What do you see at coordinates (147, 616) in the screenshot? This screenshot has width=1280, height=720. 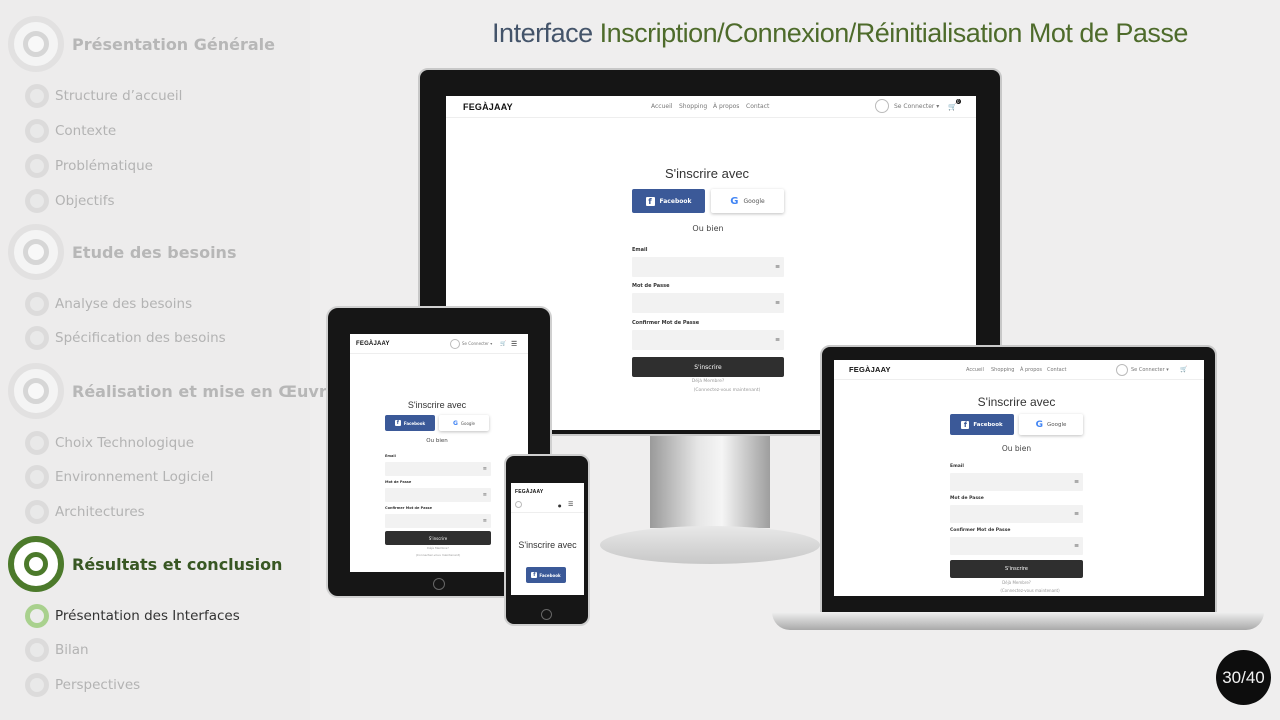 I see `sidebar-item-label: Présentation des Interfaces` at bounding box center [147, 616].